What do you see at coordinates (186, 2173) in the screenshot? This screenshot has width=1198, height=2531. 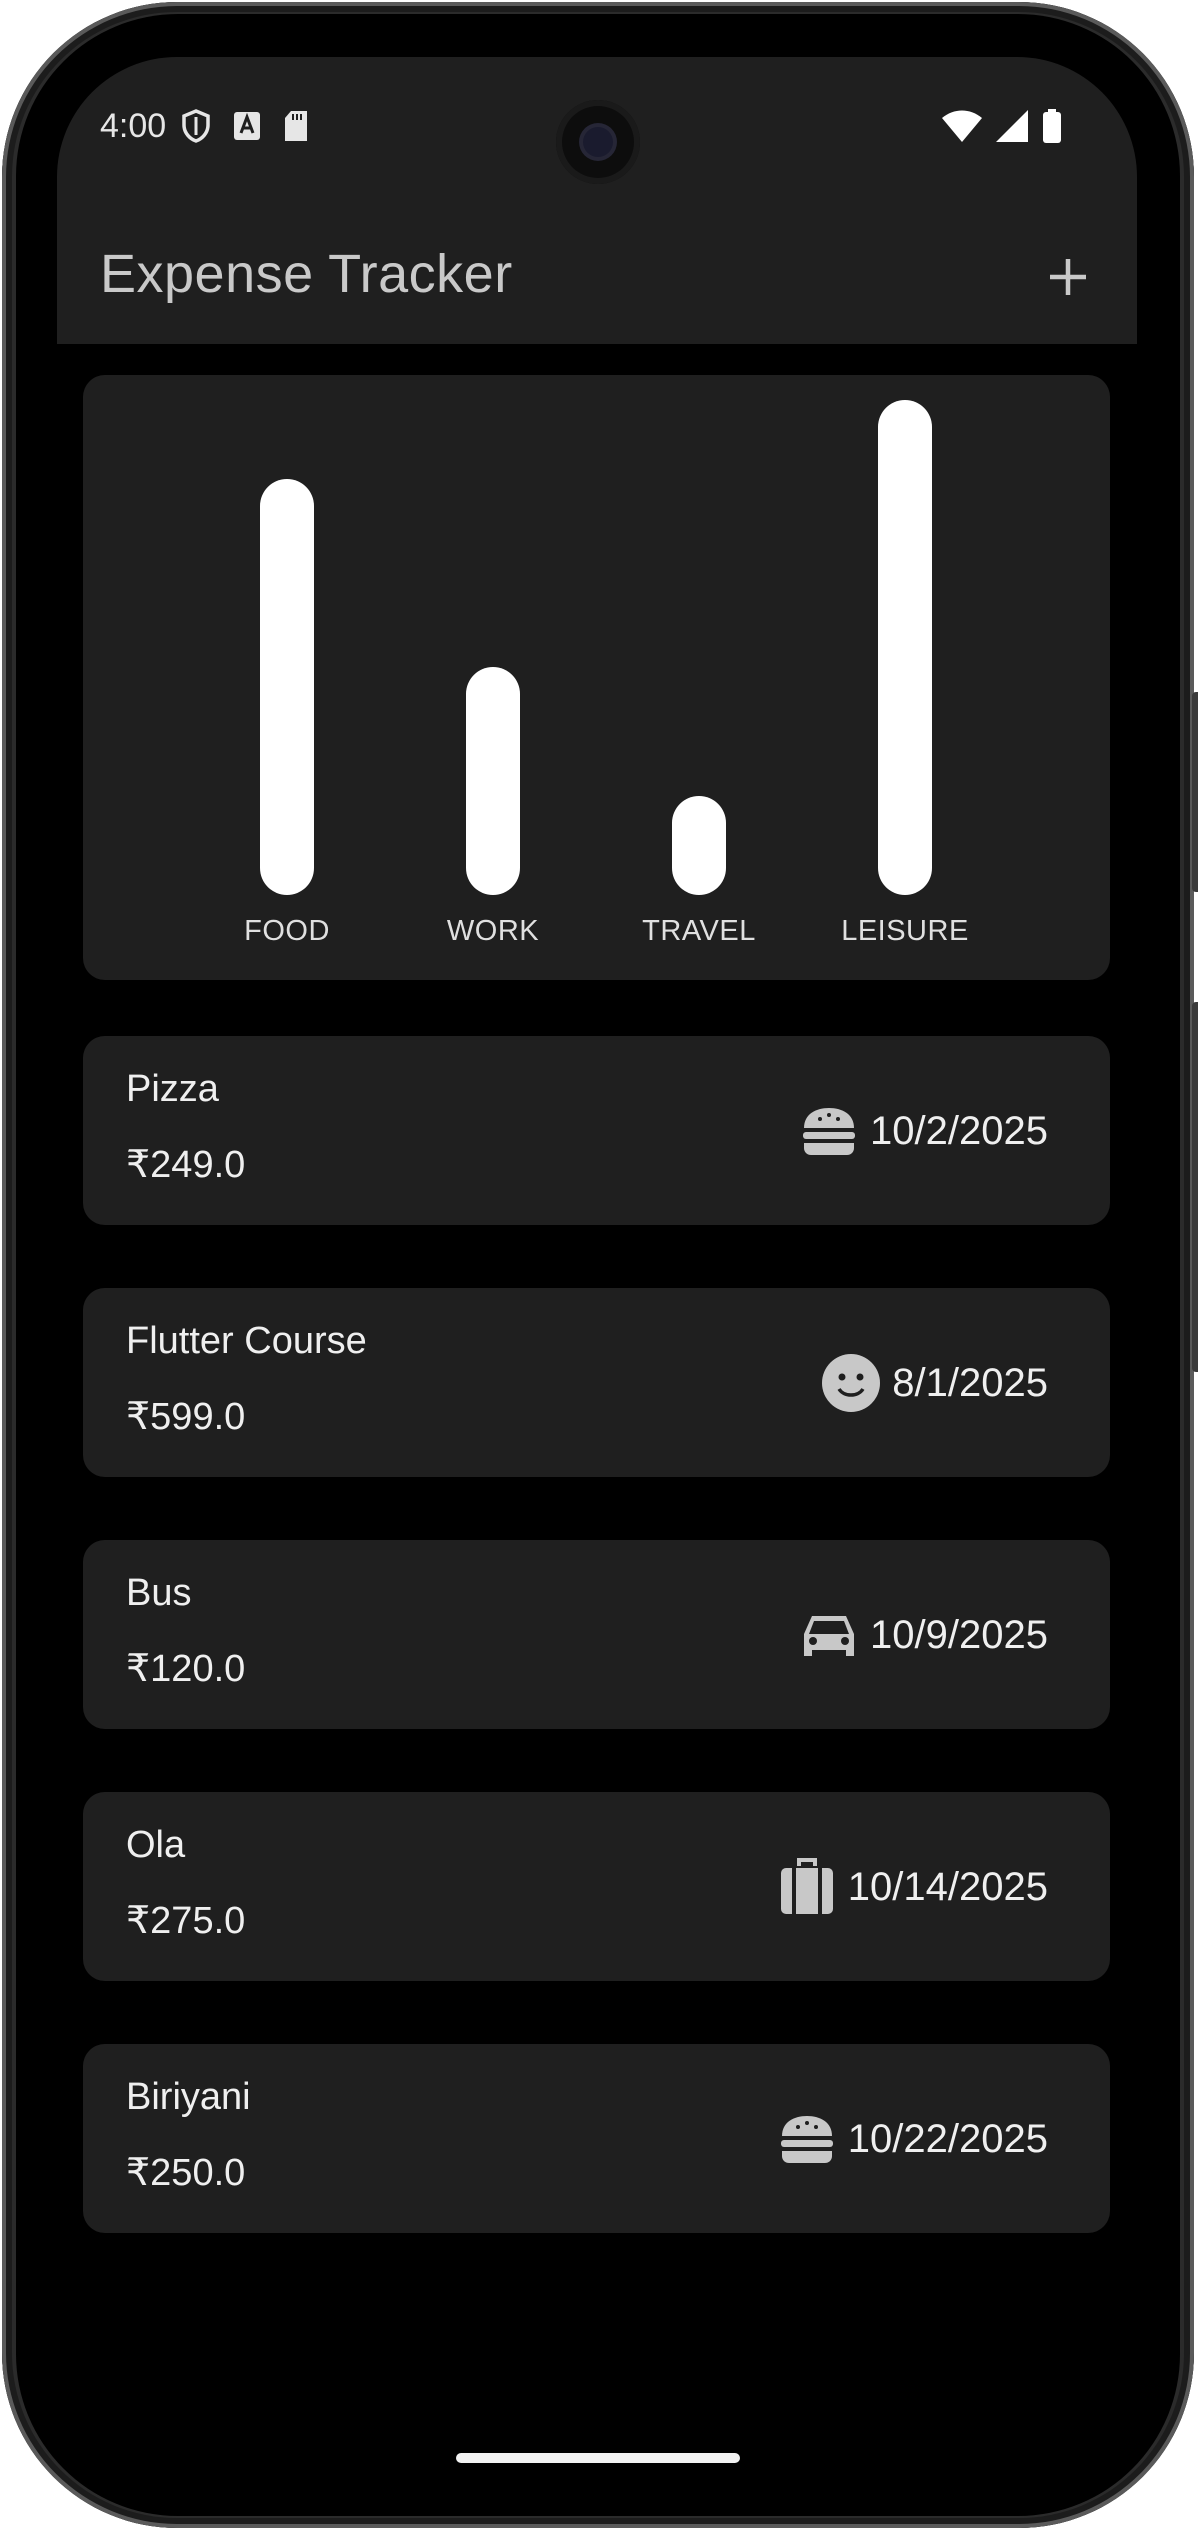 I see `expense-amount: ₹250.0` at bounding box center [186, 2173].